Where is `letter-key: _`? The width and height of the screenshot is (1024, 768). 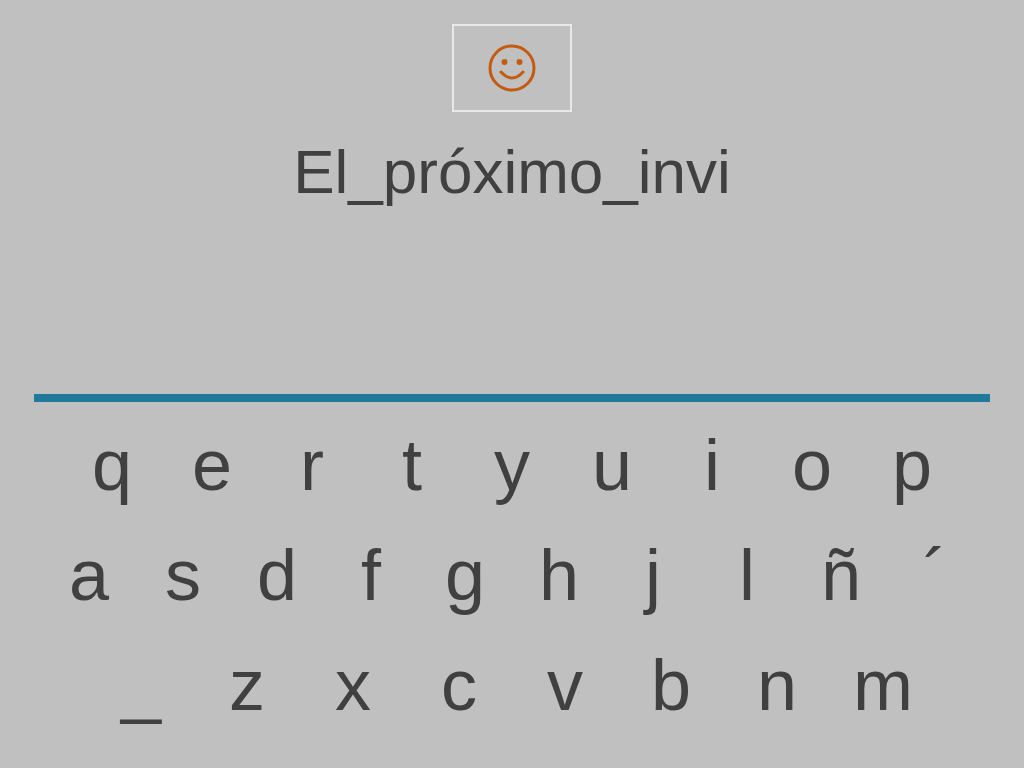
letter-key: _ is located at coordinates (141, 685).